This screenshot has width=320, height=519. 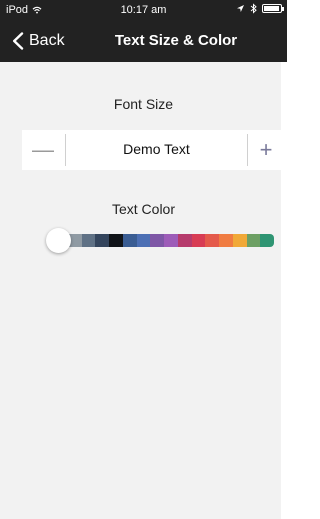 I want to click on back-button: Back, so click(x=38, y=41).